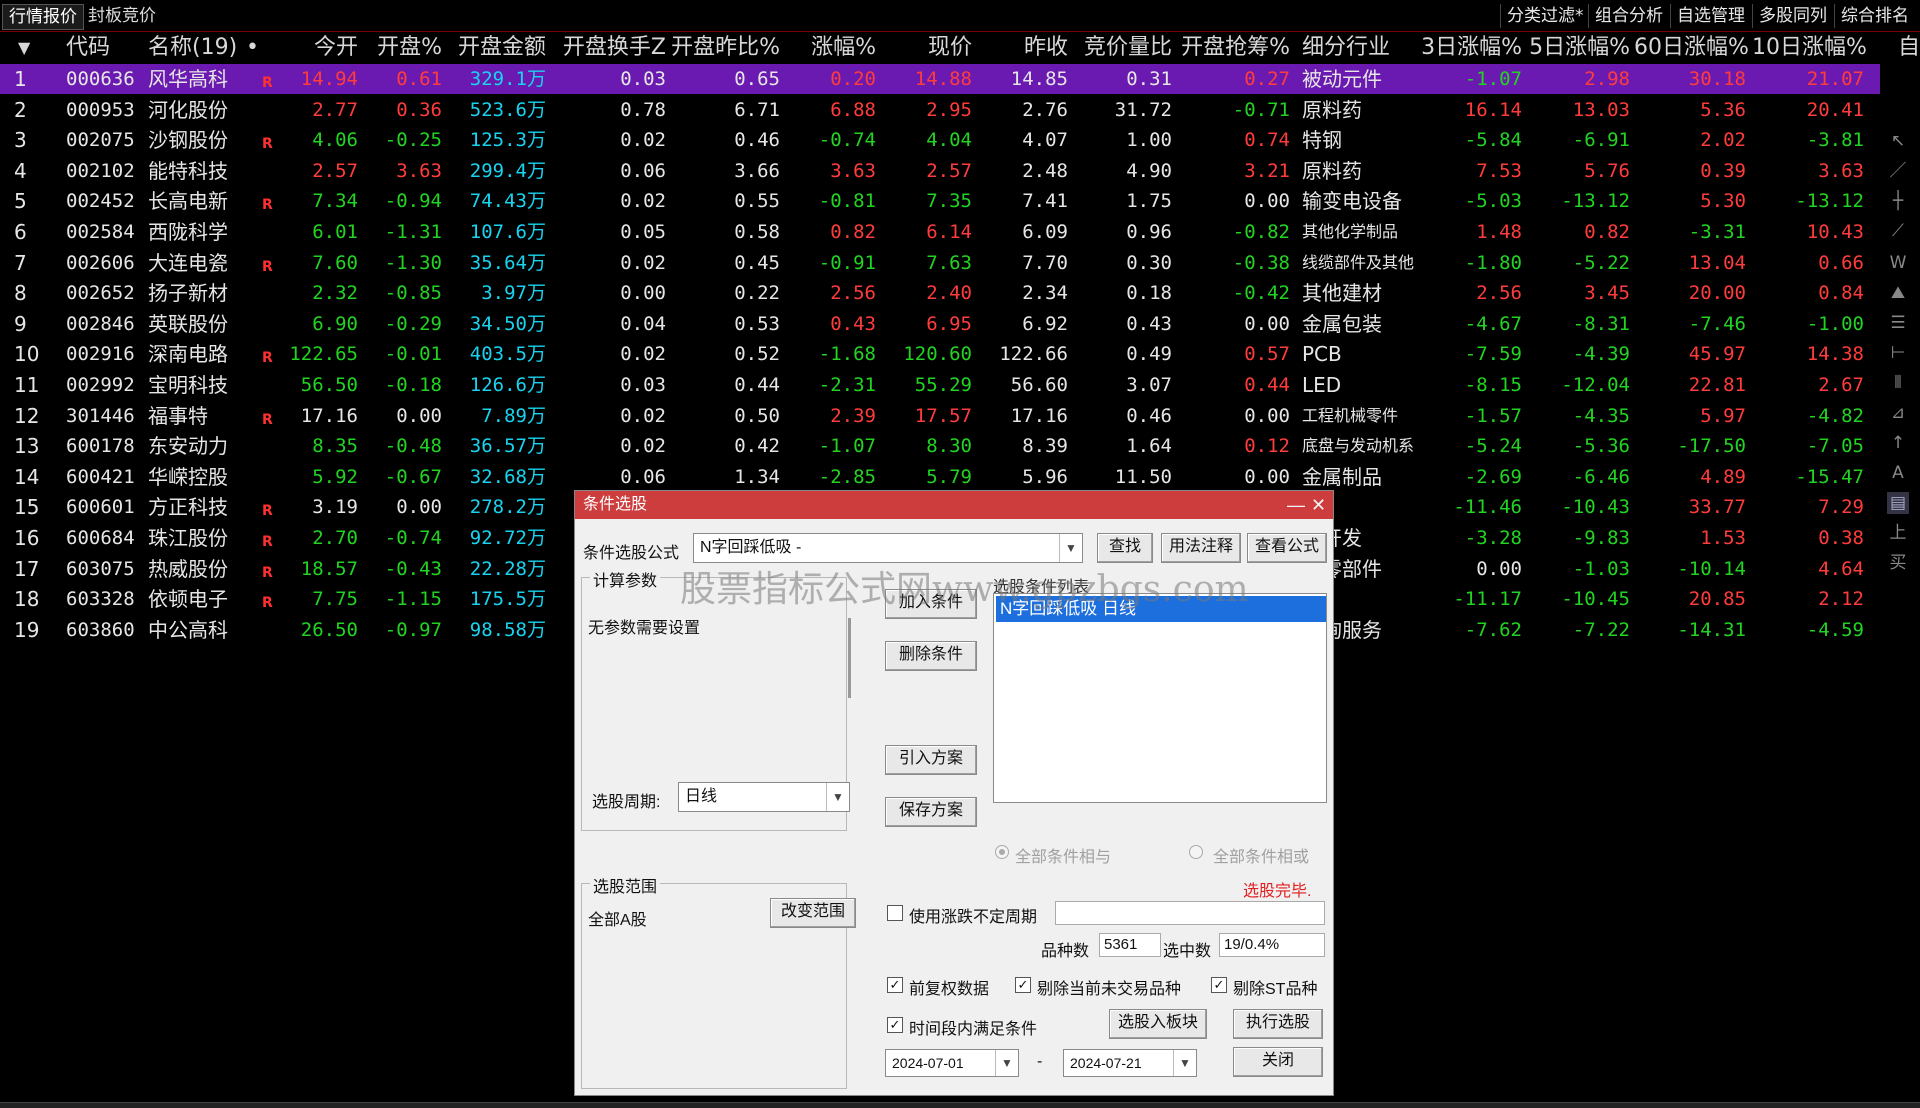  What do you see at coordinates (100, 232) in the screenshot?
I see `stock-code: 002584` at bounding box center [100, 232].